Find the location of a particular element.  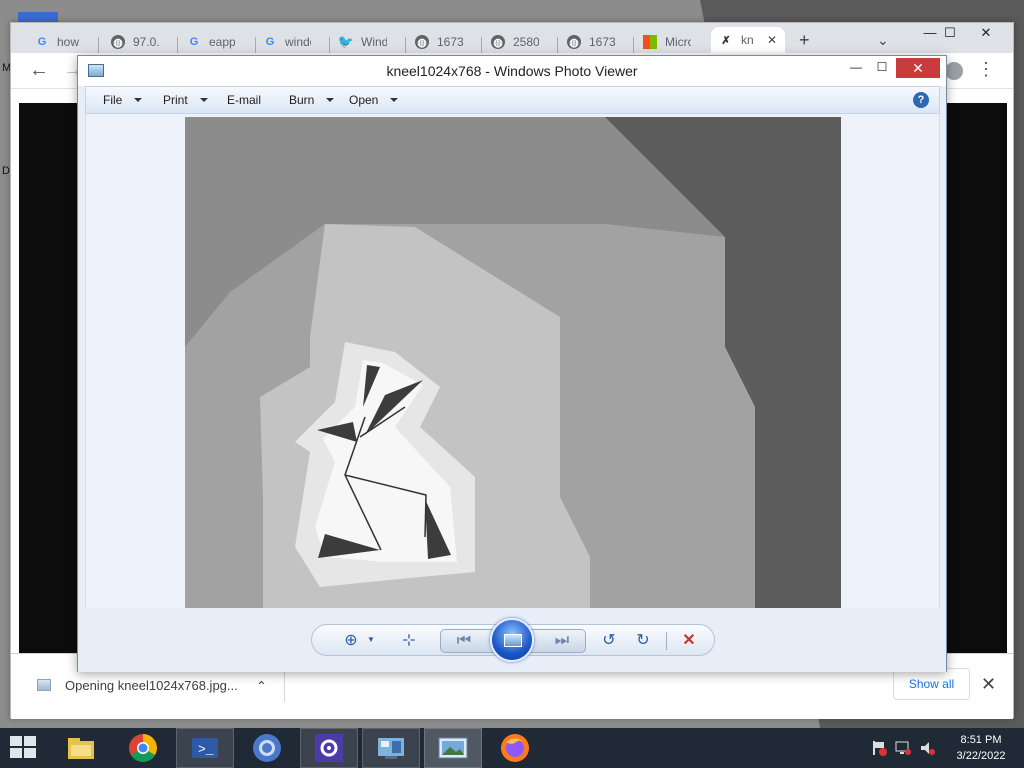

start-button is located at coordinates (24, 748).